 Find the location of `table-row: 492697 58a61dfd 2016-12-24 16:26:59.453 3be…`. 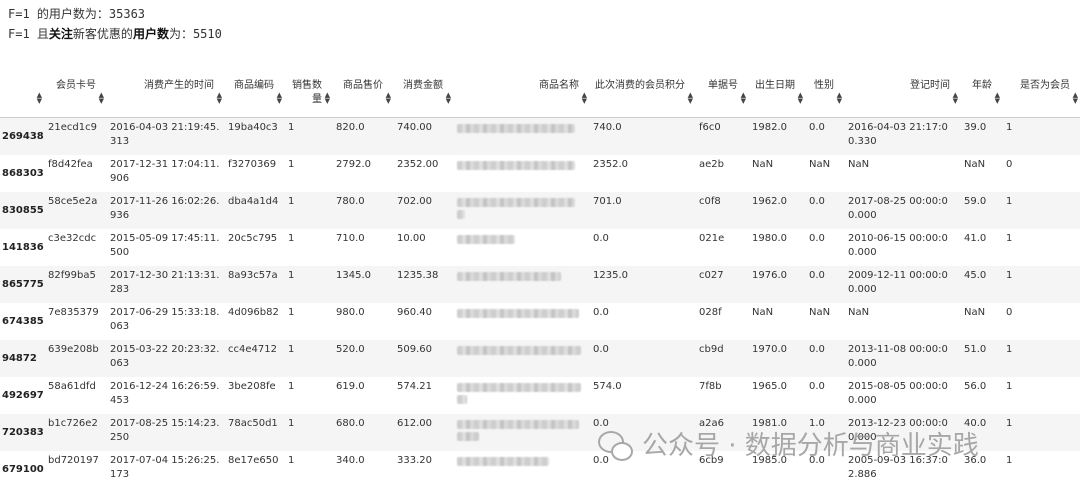

table-row: 492697 58a61dfd 2016-12-24 16:26:59.453 3be… is located at coordinates (540, 395).